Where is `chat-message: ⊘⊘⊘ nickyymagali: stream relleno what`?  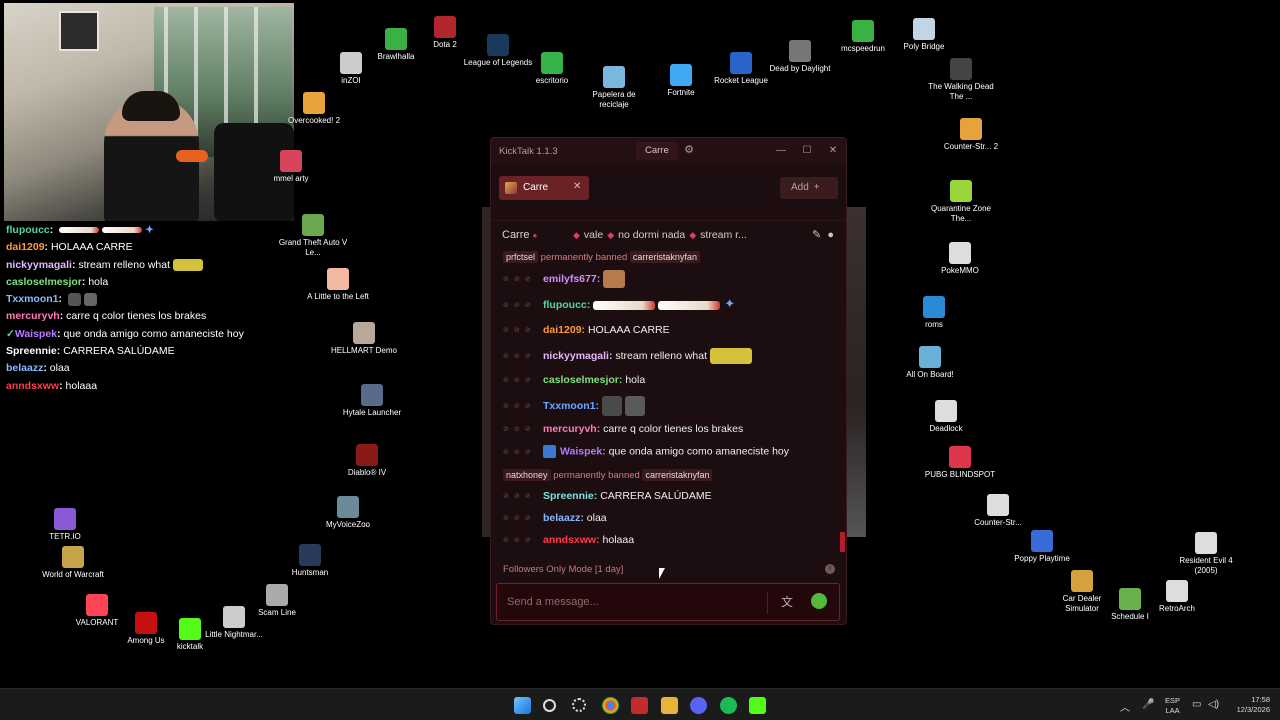
chat-message: ⊘⊘⊘ nickyymagali: stream relleno what is located at coordinates (668, 356).